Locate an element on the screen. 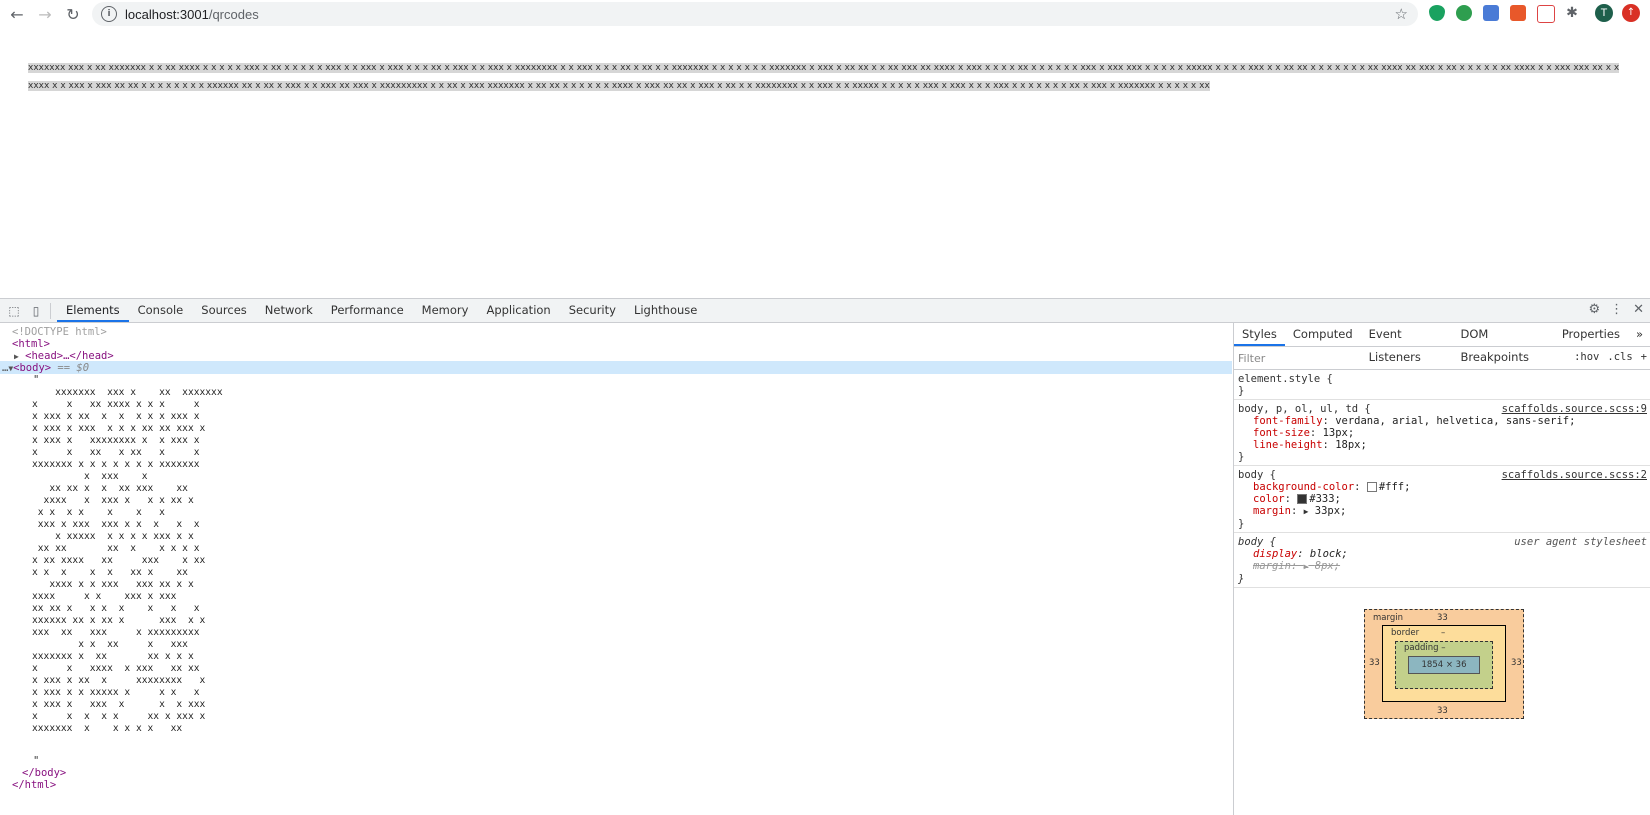  style-property-overridden: margin: ▶ 8px; is located at coordinates (1442, 566).